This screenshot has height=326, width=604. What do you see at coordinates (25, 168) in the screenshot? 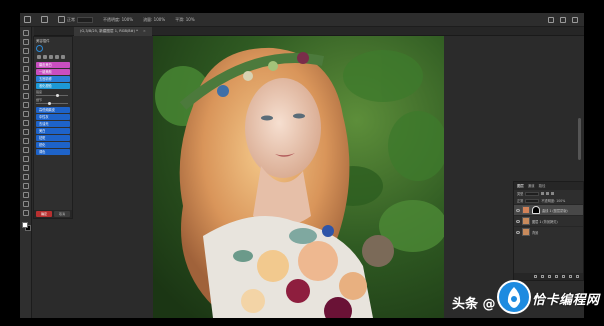
I see `type-tool-icon` at bounding box center [25, 168].